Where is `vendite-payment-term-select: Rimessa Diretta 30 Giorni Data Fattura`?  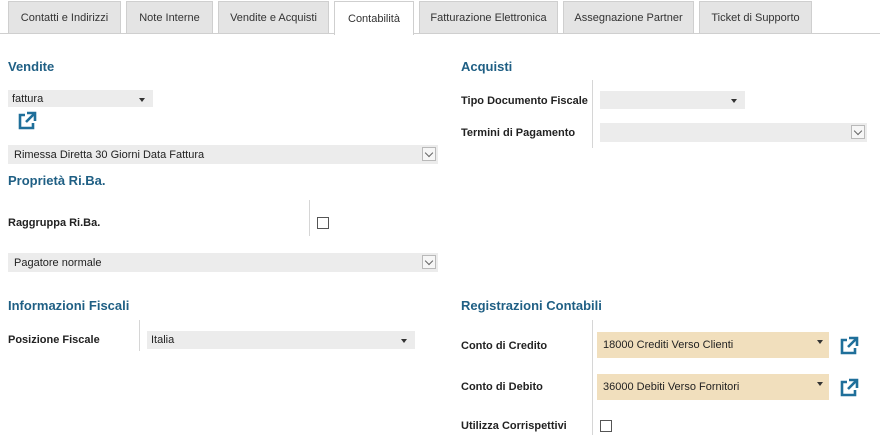
vendite-payment-term-select: Rimessa Diretta 30 Giorni Data Fattura is located at coordinates (223, 154).